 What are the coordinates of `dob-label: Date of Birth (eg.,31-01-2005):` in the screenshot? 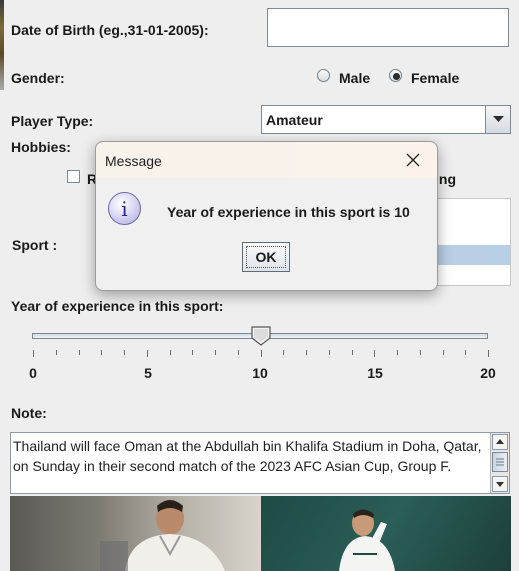 It's located at (110, 30).